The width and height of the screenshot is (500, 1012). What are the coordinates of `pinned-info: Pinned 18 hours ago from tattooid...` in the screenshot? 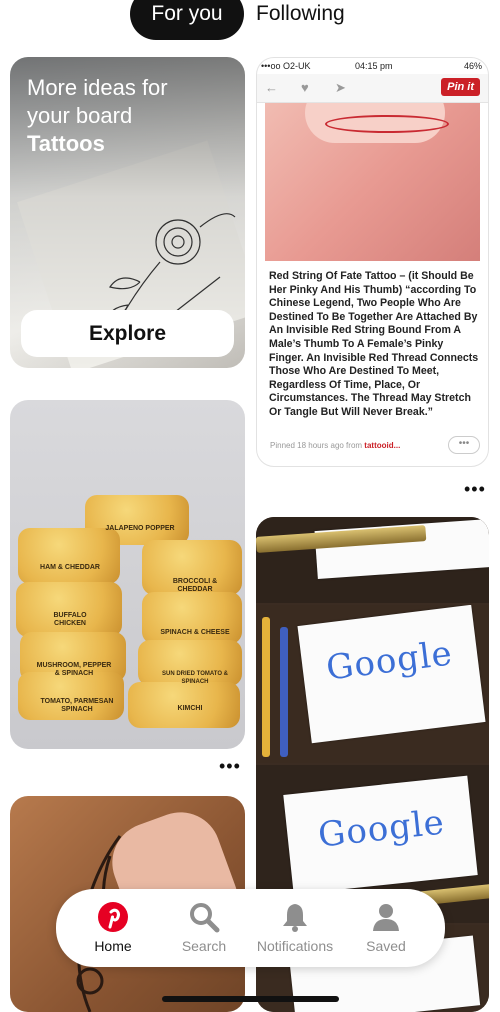 It's located at (335, 445).